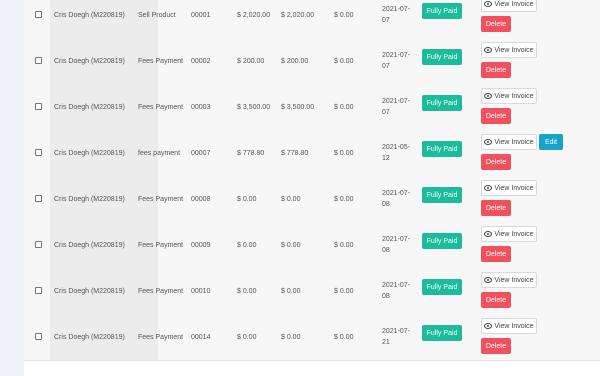  What do you see at coordinates (201, 291) in the screenshot?
I see `invoice-number: 00010` at bounding box center [201, 291].